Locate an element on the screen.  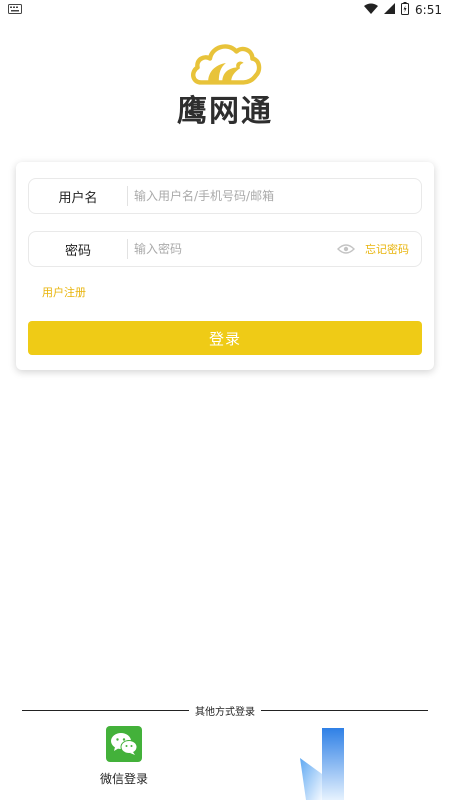
logo-text: 鹰网通 is located at coordinates (225, 111).